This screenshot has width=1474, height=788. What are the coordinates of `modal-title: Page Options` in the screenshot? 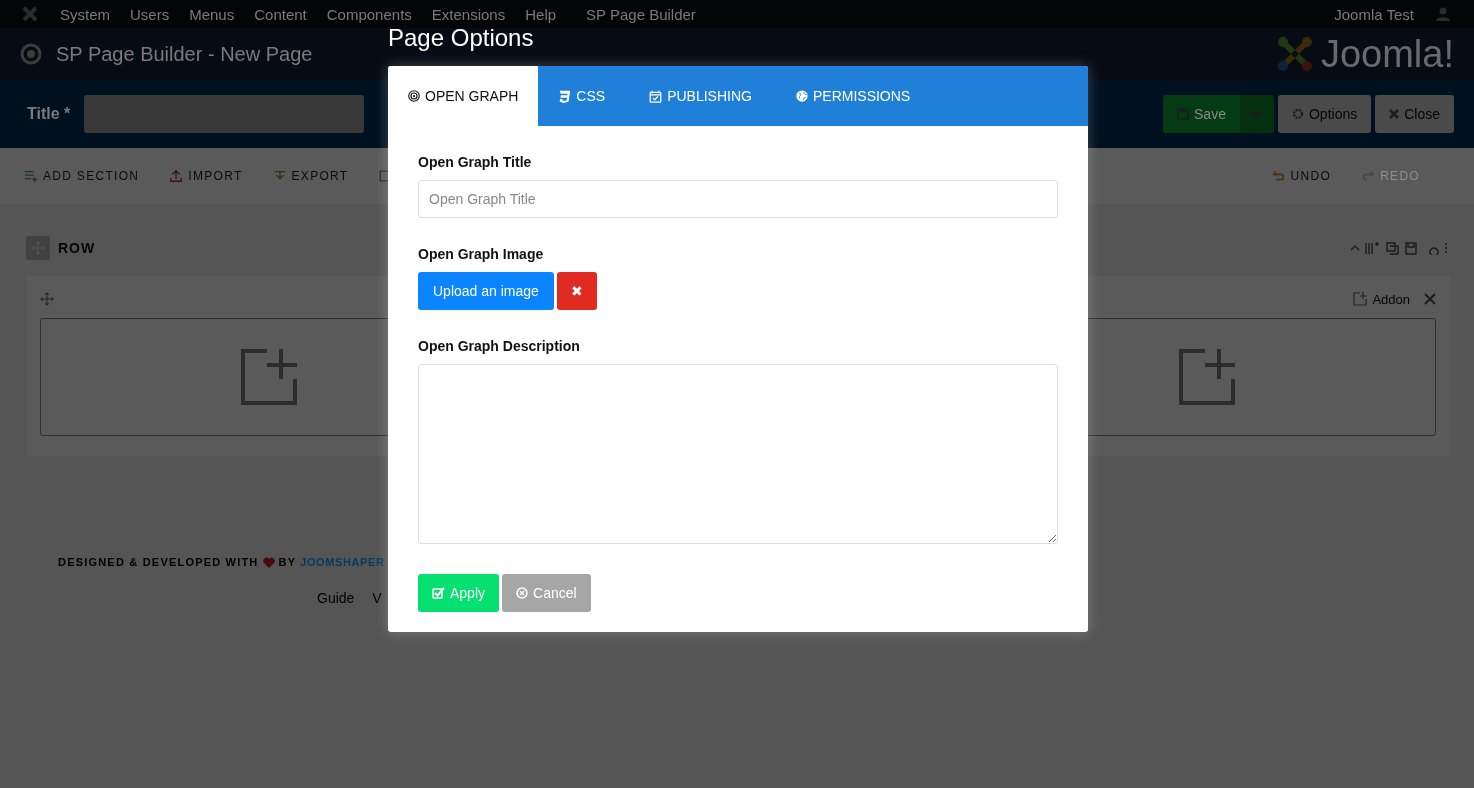 It's located at (461, 38).